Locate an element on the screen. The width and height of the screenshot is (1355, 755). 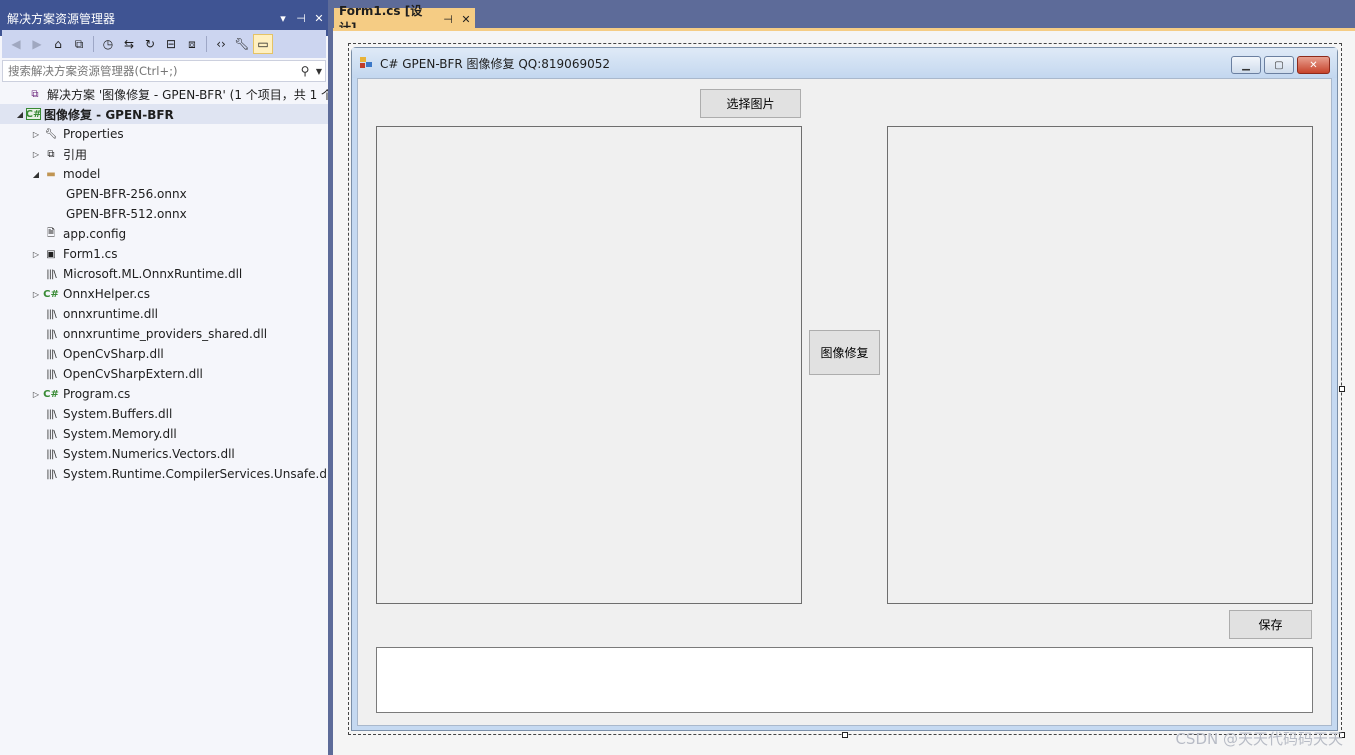
tree-item-label: 解决方案 '图像修复 - GPEN-BFR' (1 个项目，共 1 个) is located at coordinates (187, 94).